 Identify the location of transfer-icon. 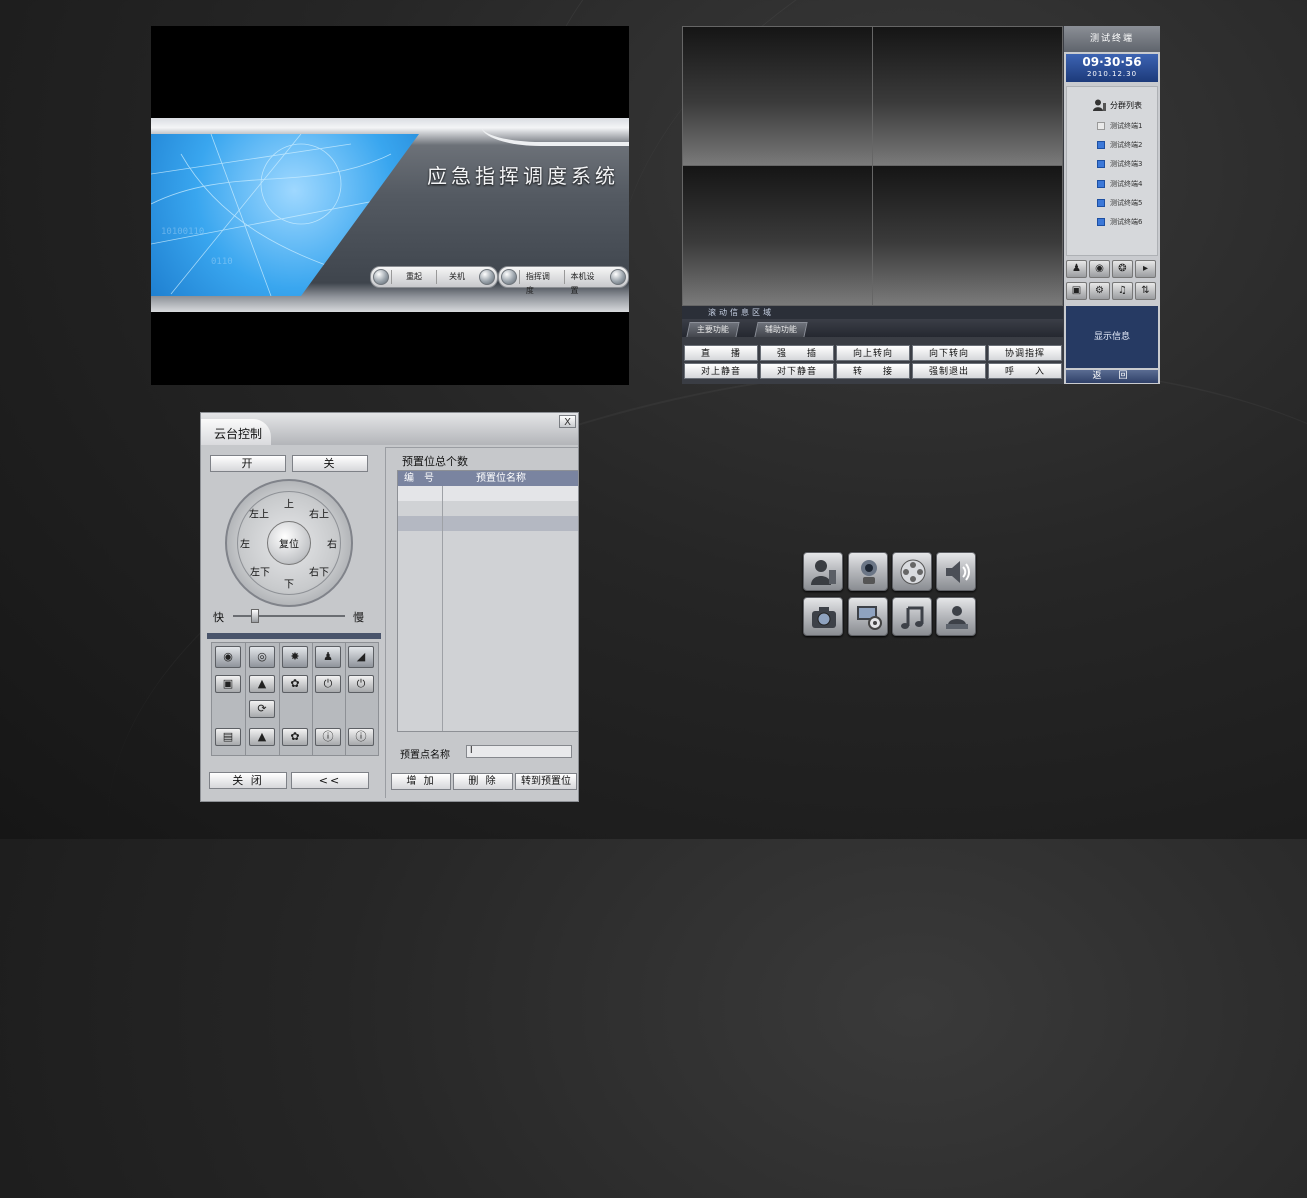
(956, 616).